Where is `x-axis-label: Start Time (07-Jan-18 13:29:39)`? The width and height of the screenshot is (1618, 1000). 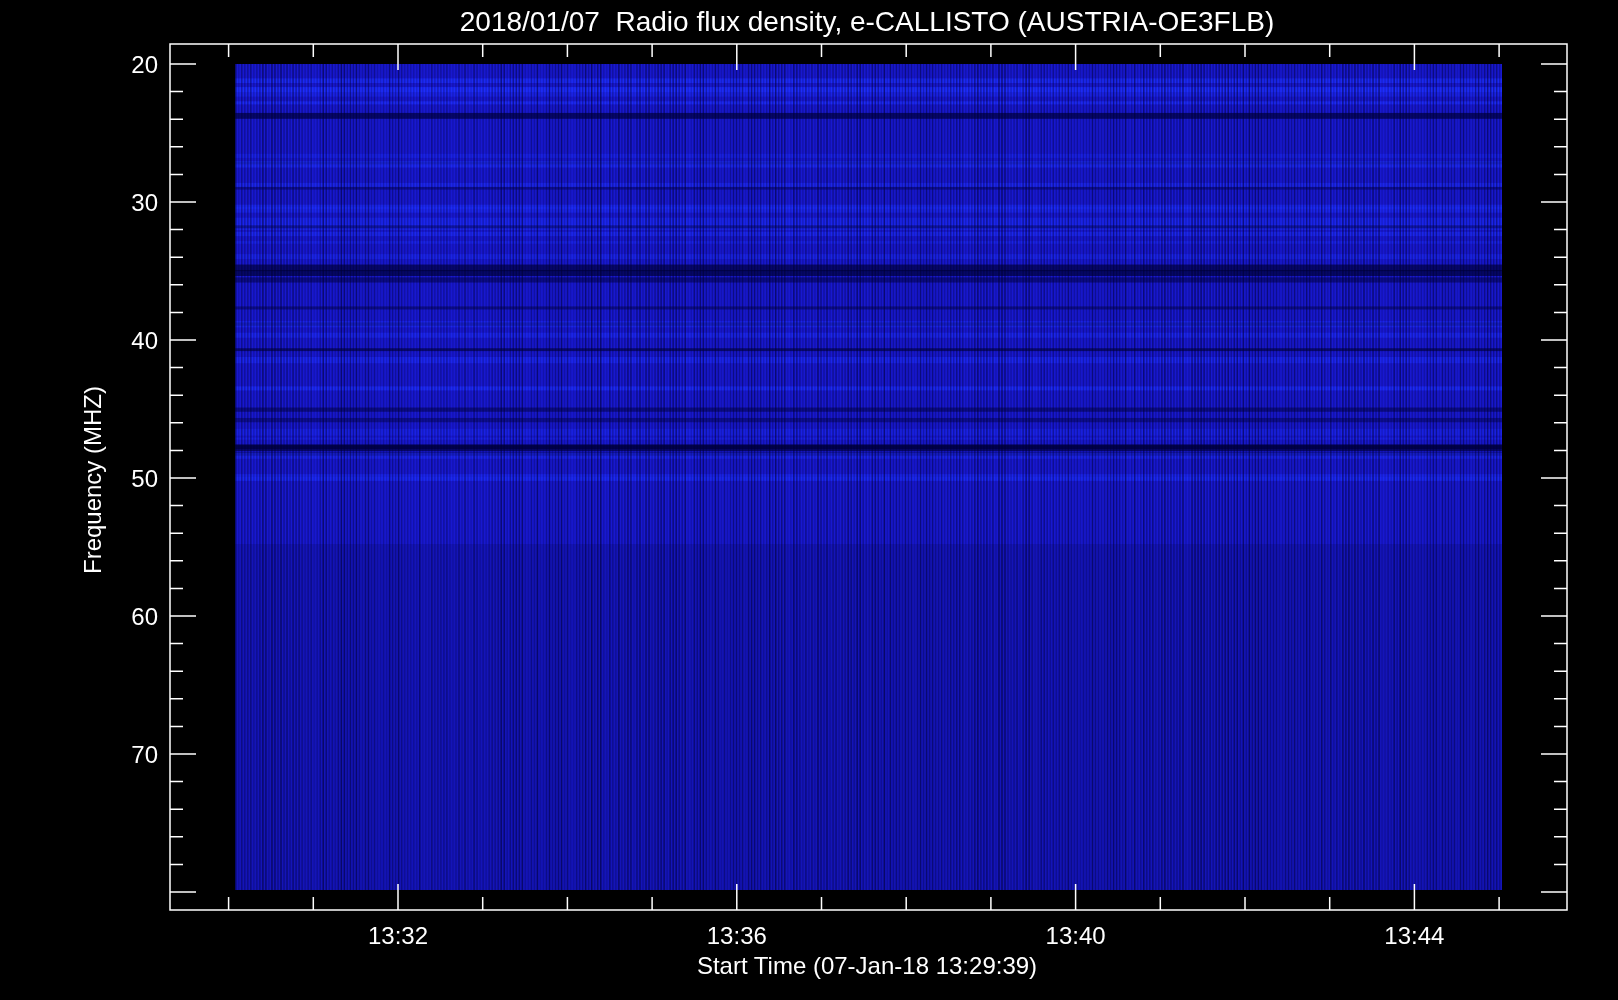
x-axis-label: Start Time (07-Jan-18 13:29:39) is located at coordinates (867, 965).